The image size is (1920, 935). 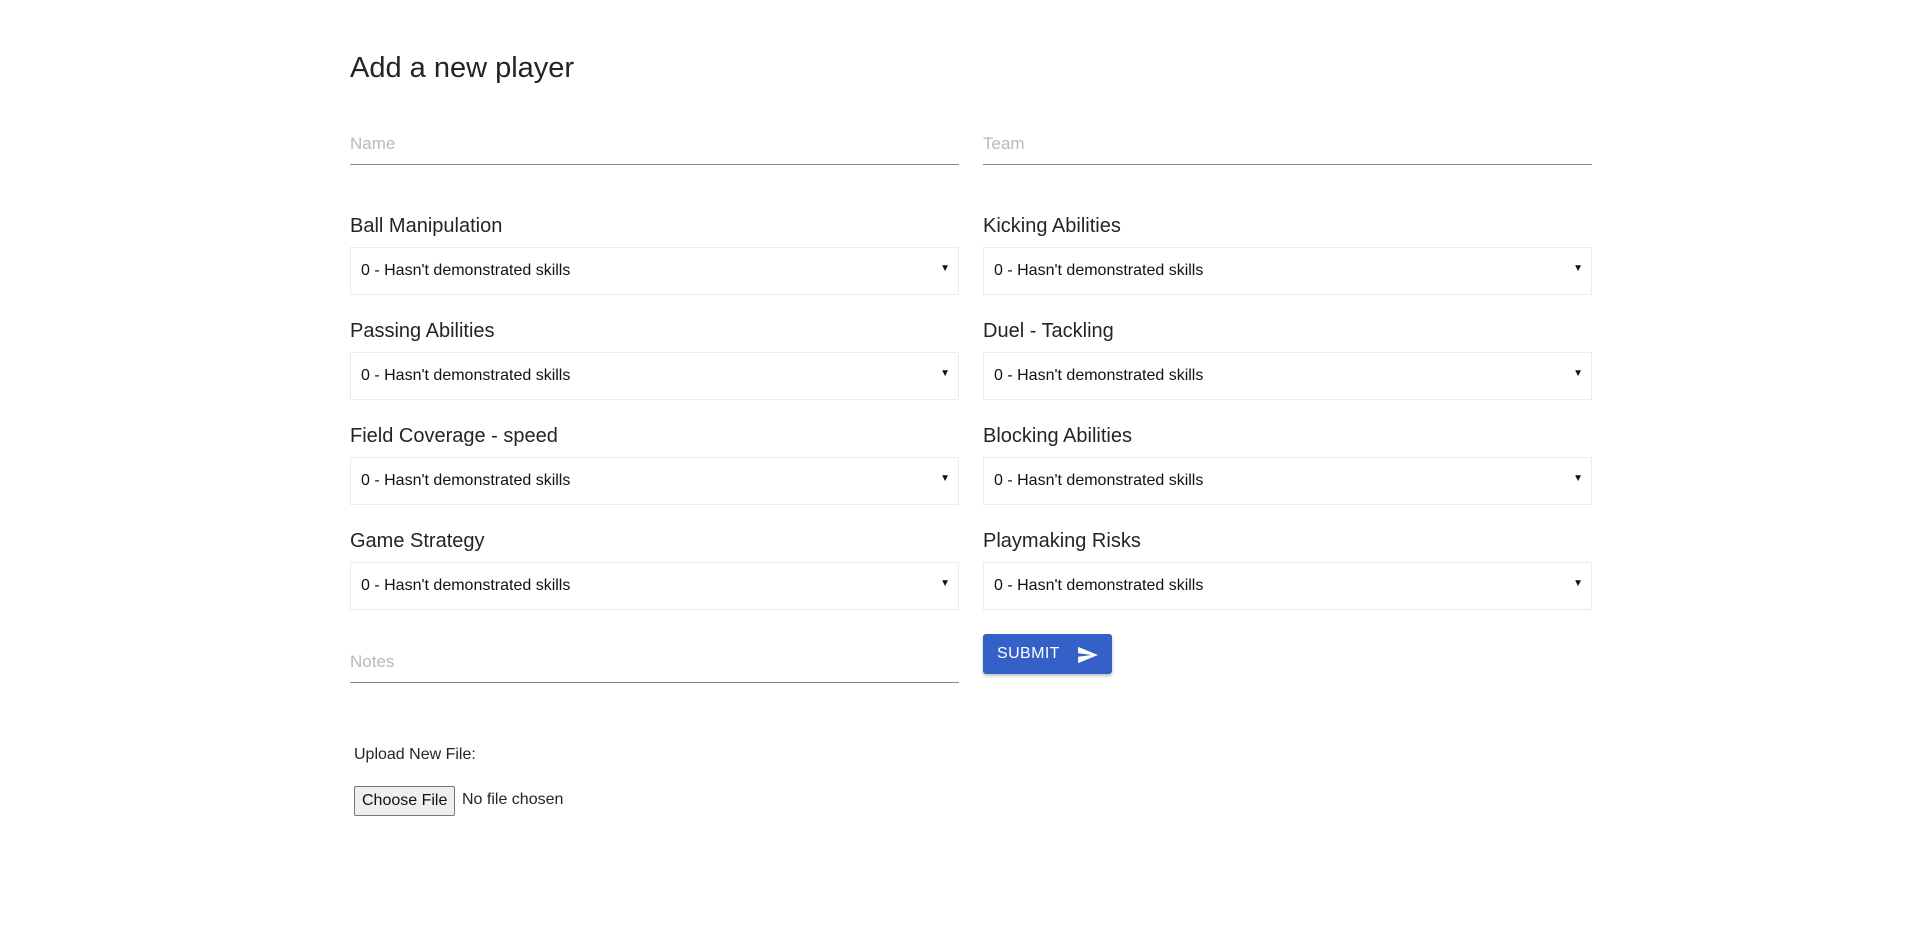 I want to click on duel-tackling-selected-value: 0 - Hasn't demonstrated skills, so click(x=1099, y=375).